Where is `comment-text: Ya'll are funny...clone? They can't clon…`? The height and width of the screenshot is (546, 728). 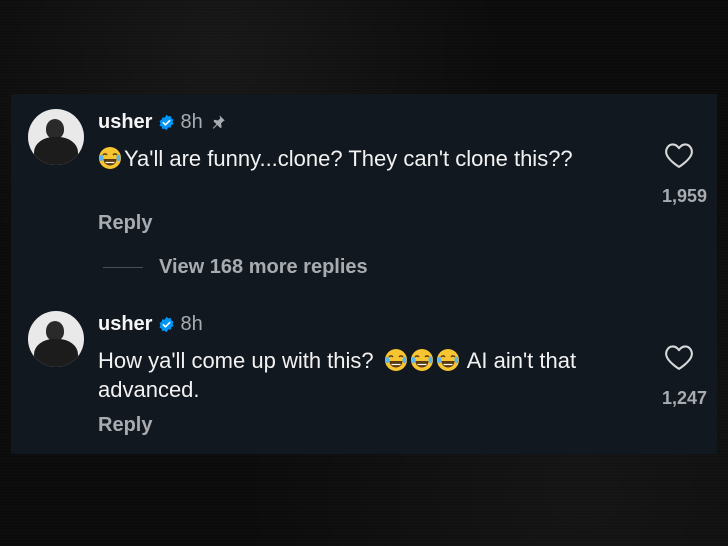
comment-text: Ya'll are funny...clone? They can't clon… is located at coordinates (368, 158).